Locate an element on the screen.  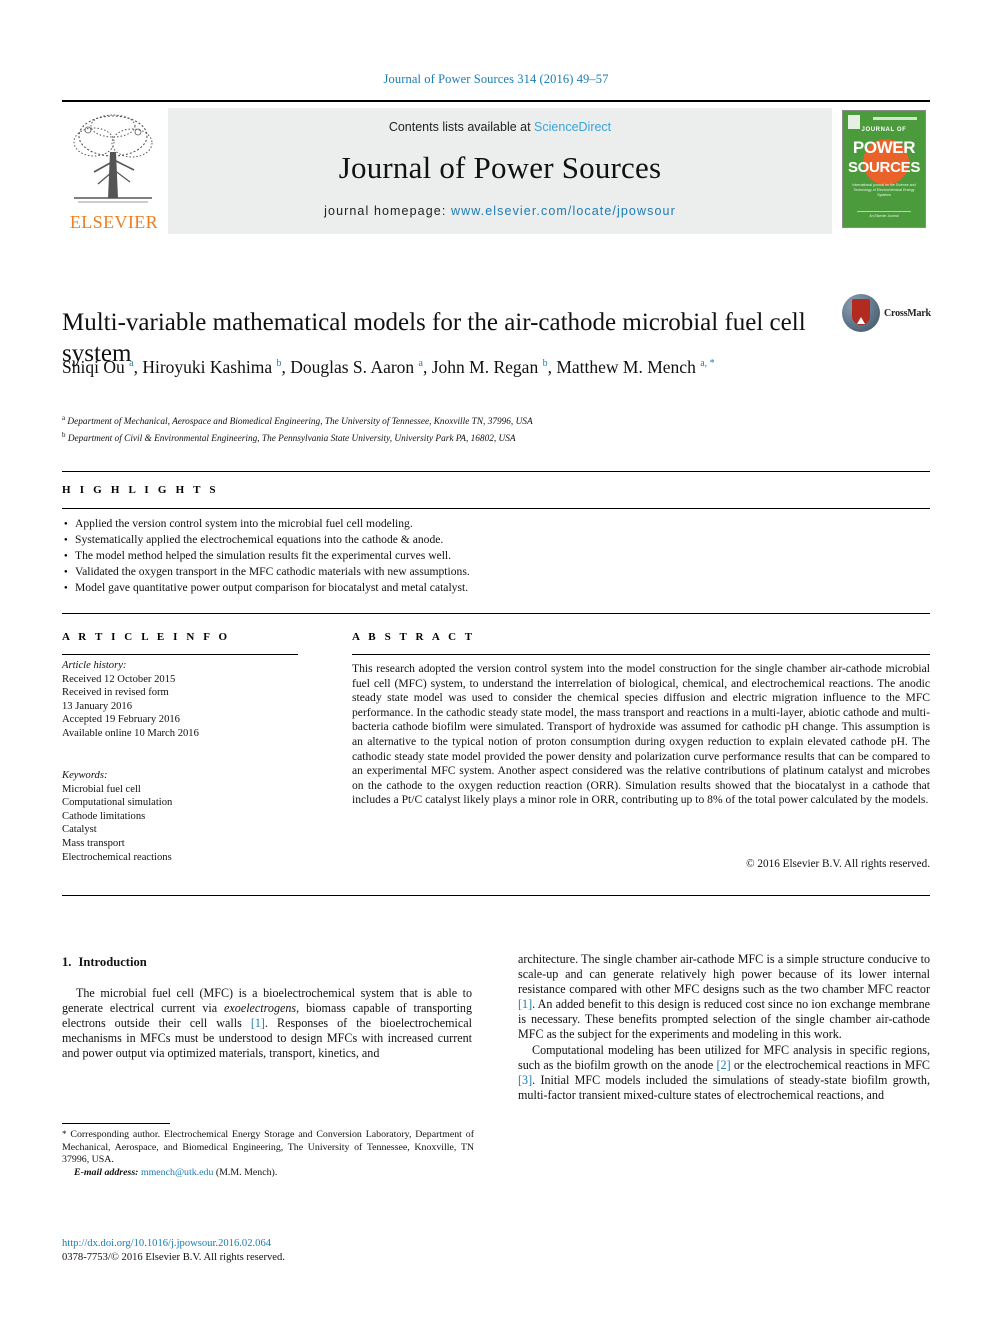
section-heading-introduction: 1. Introduction is located at coordinates (267, 962).